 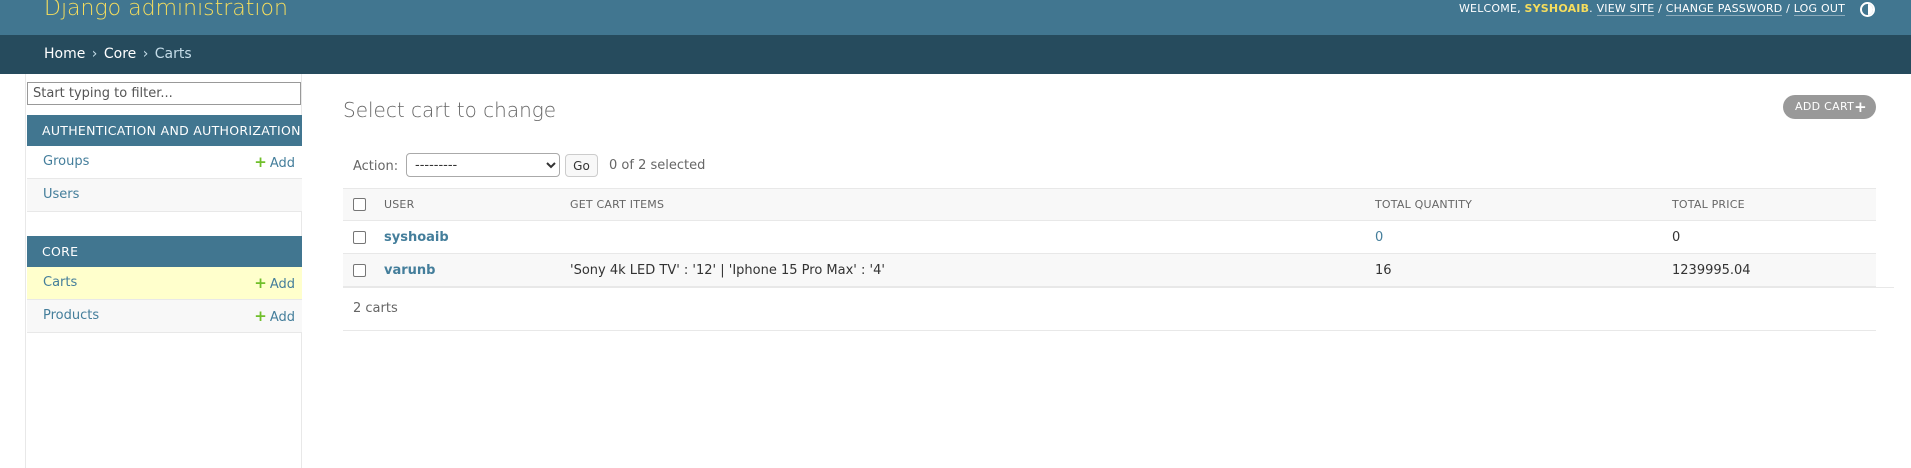 What do you see at coordinates (164, 195) in the screenshot?
I see `sidebar-item-users: Users` at bounding box center [164, 195].